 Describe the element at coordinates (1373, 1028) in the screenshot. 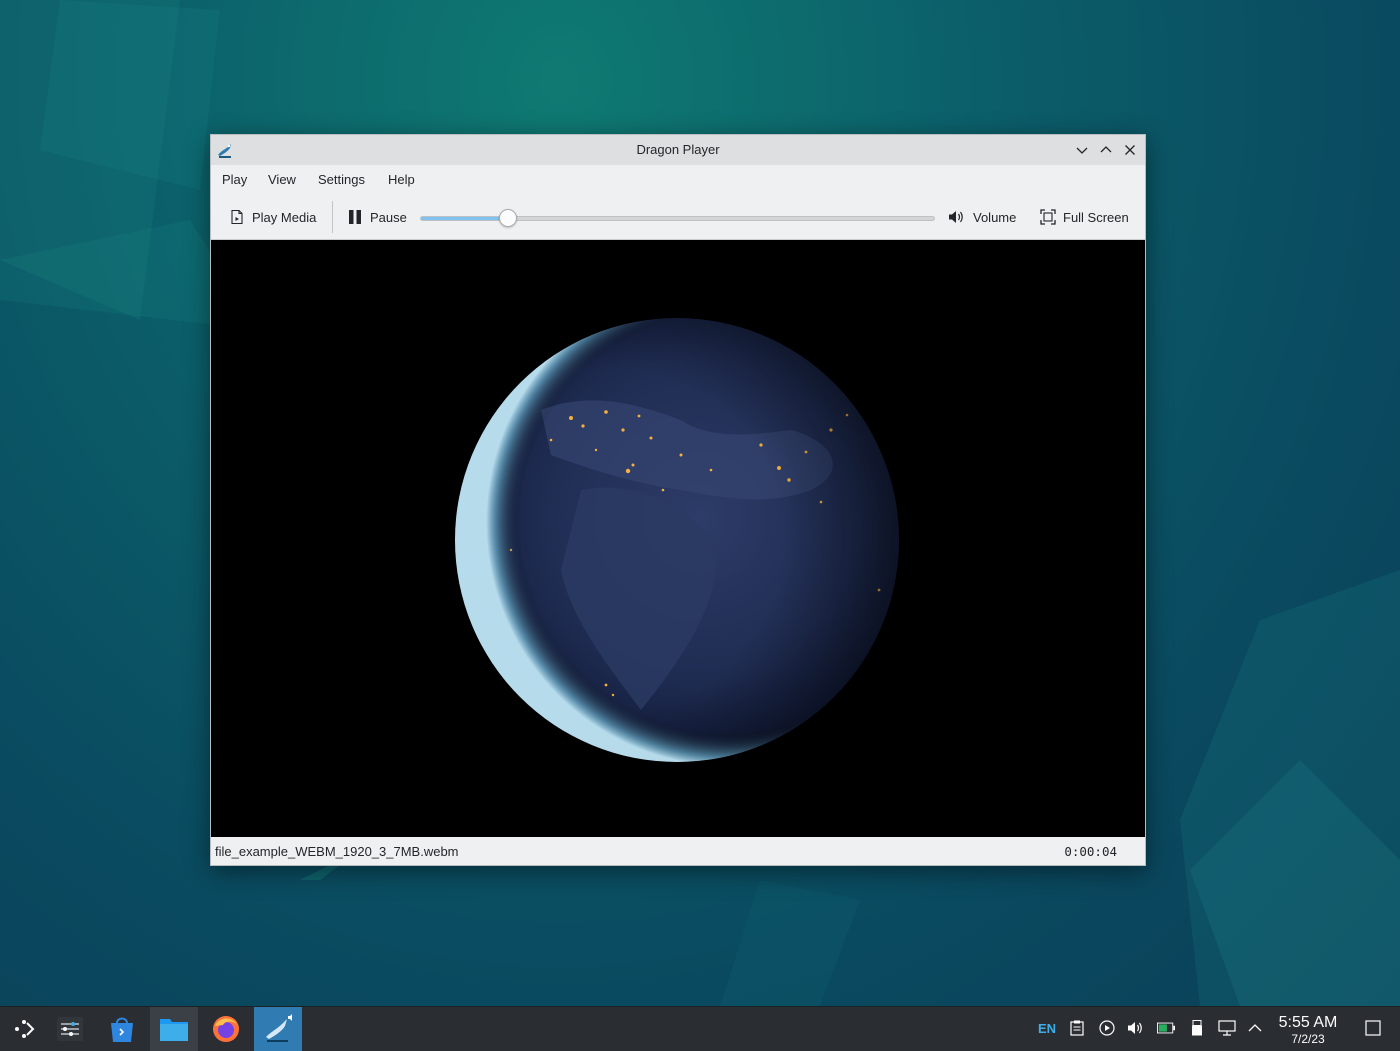

I see `show-desktop-icon` at that location.